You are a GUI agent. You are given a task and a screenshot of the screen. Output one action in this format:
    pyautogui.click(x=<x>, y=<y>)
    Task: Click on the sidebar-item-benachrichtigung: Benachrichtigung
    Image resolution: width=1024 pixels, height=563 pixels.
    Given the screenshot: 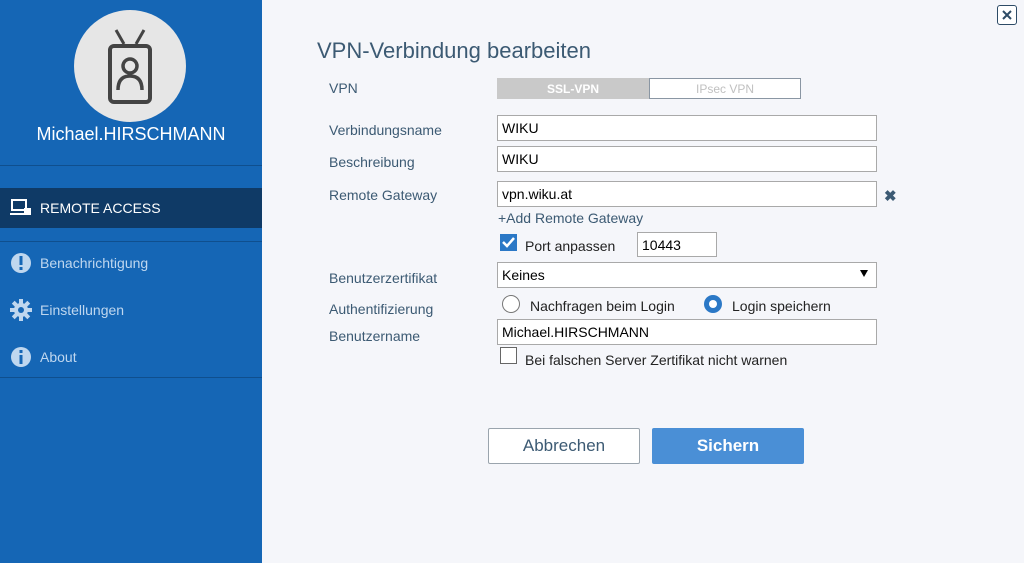 What is the action you would take?
    pyautogui.click(x=131, y=263)
    